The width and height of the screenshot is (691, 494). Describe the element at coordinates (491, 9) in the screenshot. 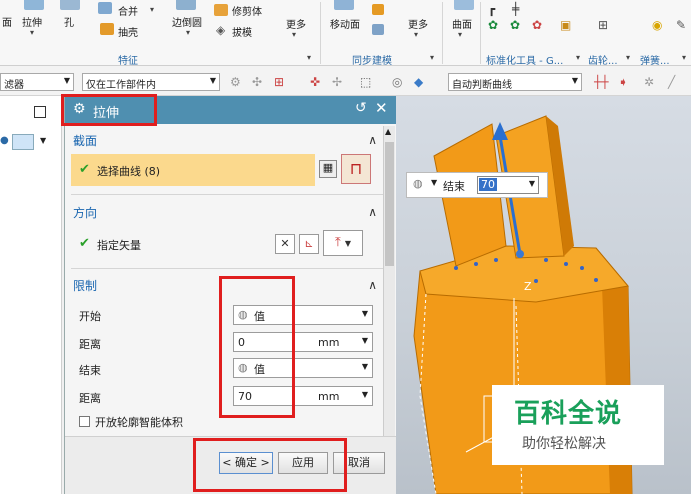

I see `point-icon: ┏` at that location.